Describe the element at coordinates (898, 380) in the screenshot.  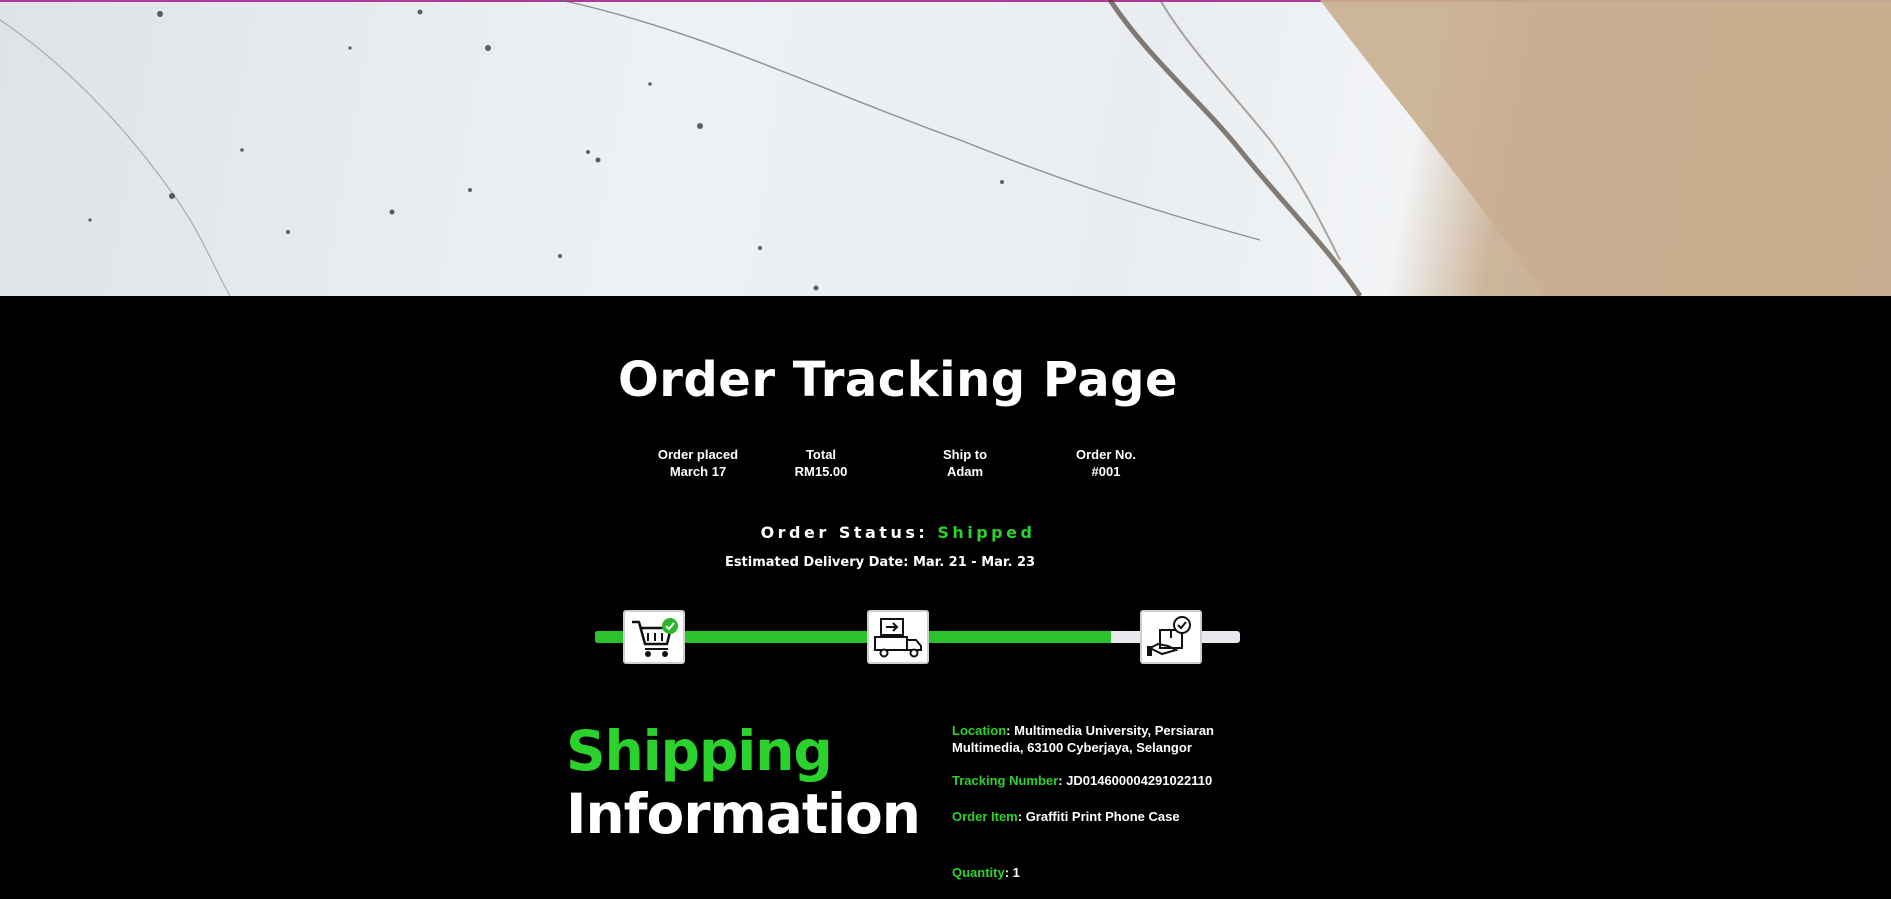
I see `page-title: Order Tracking Page` at that location.